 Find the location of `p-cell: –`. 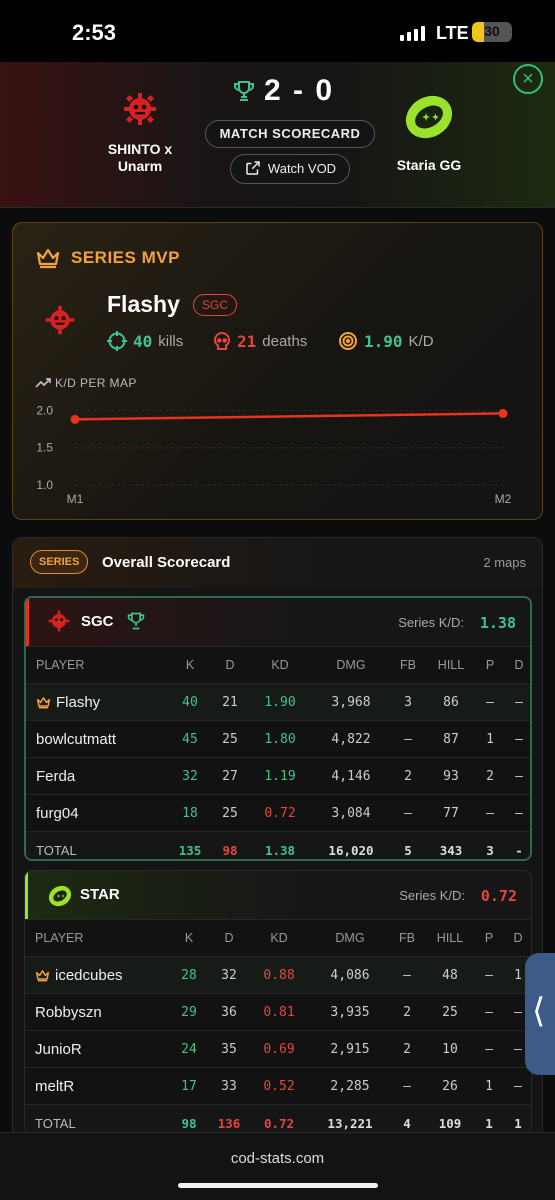

p-cell: – is located at coordinates (490, 813).